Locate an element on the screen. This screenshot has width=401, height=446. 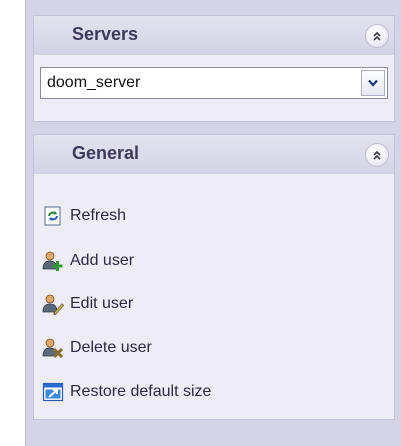
general-panel-title: General is located at coordinates (106, 153).